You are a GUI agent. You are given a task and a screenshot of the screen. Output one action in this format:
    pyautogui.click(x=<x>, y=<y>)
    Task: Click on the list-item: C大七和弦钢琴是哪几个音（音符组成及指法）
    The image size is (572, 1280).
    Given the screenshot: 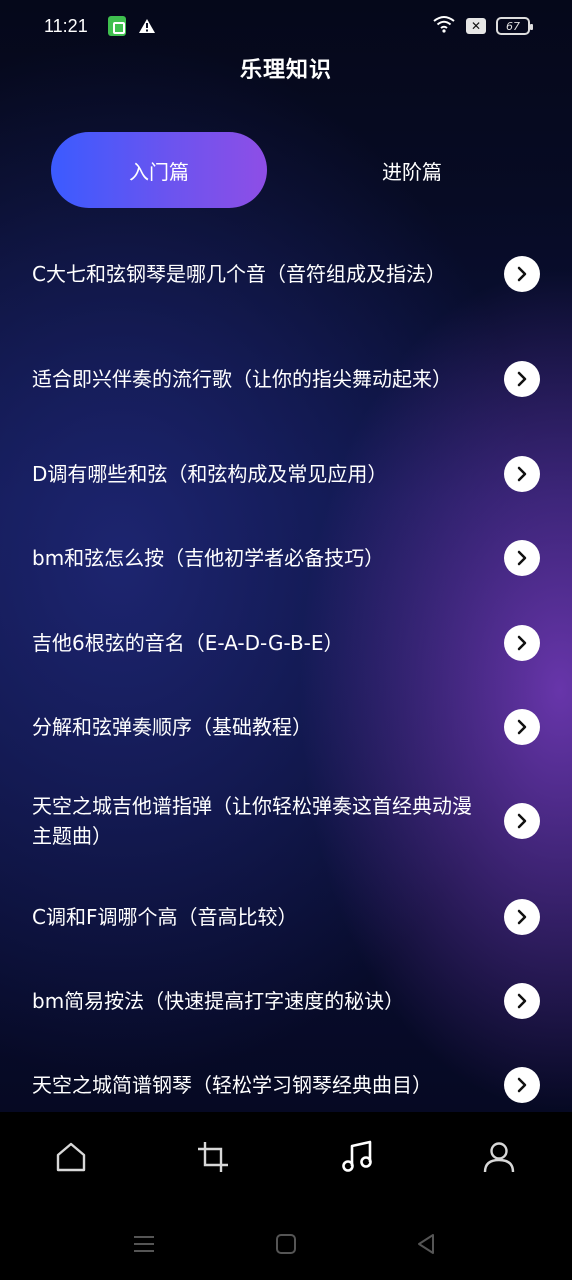 What is the action you would take?
    pyautogui.click(x=286, y=274)
    